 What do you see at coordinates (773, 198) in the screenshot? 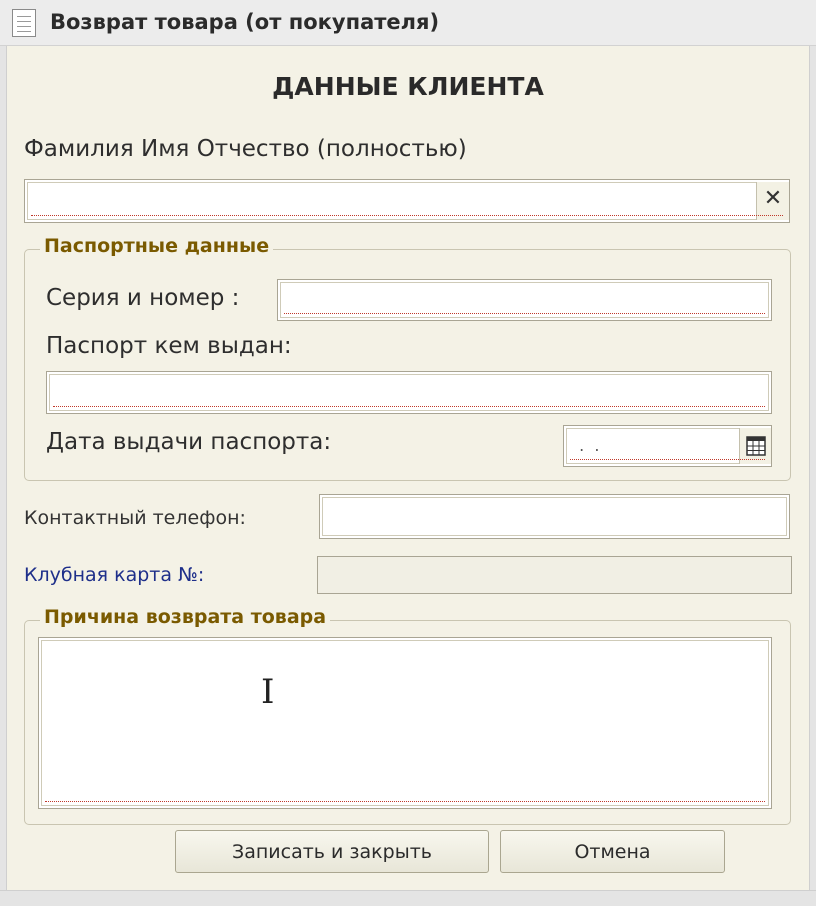
I see `close-icon: ✕` at bounding box center [773, 198].